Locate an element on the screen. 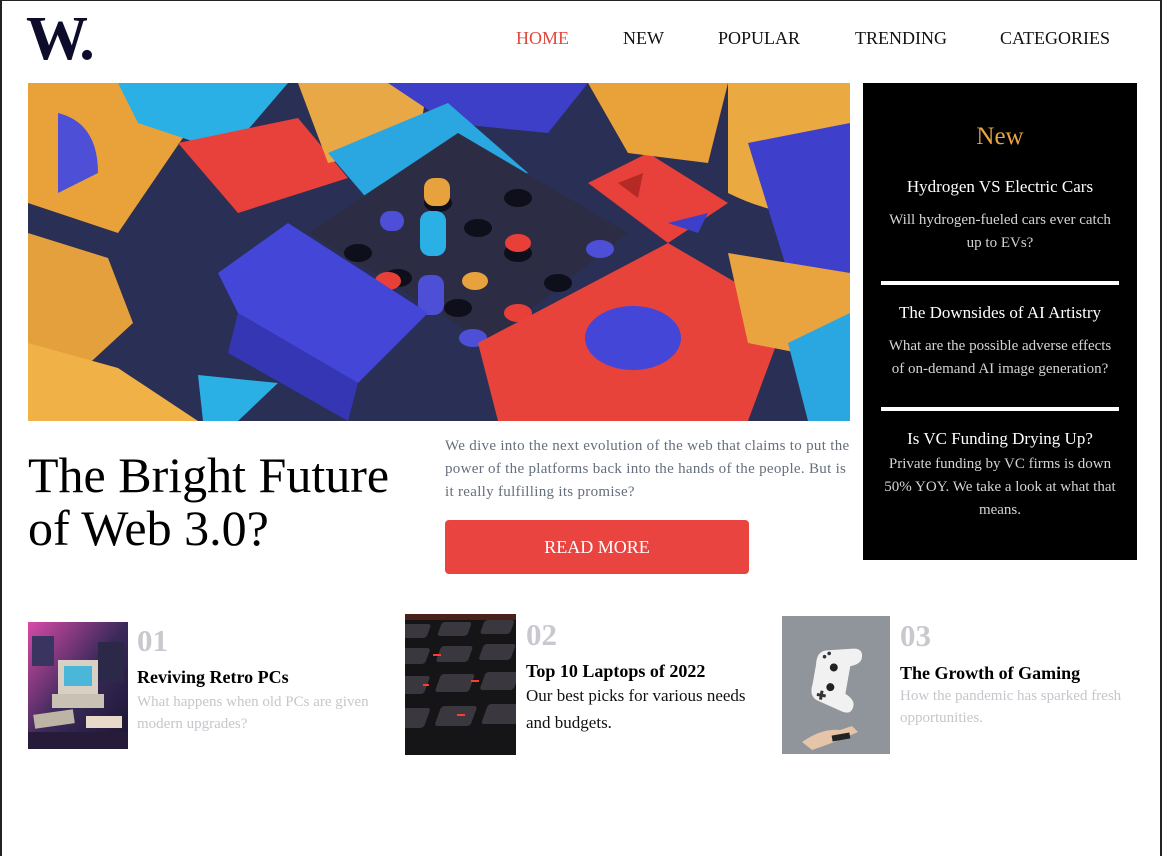  sidebar-item-title: The Downsides of AI Artistry is located at coordinates (1000, 313).